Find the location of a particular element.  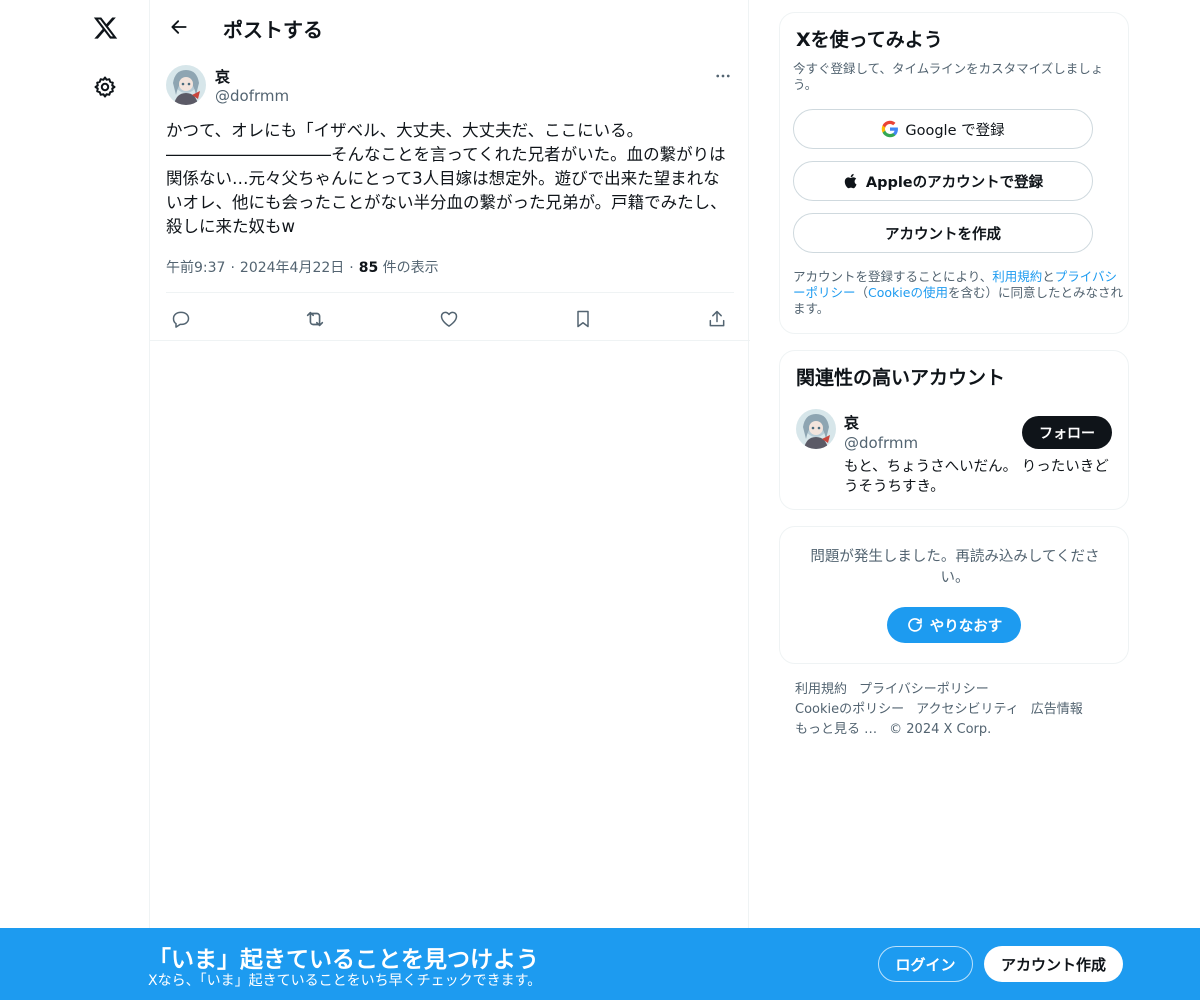

footer-link-cookie: Cookieのポリシー is located at coordinates (849, 709).